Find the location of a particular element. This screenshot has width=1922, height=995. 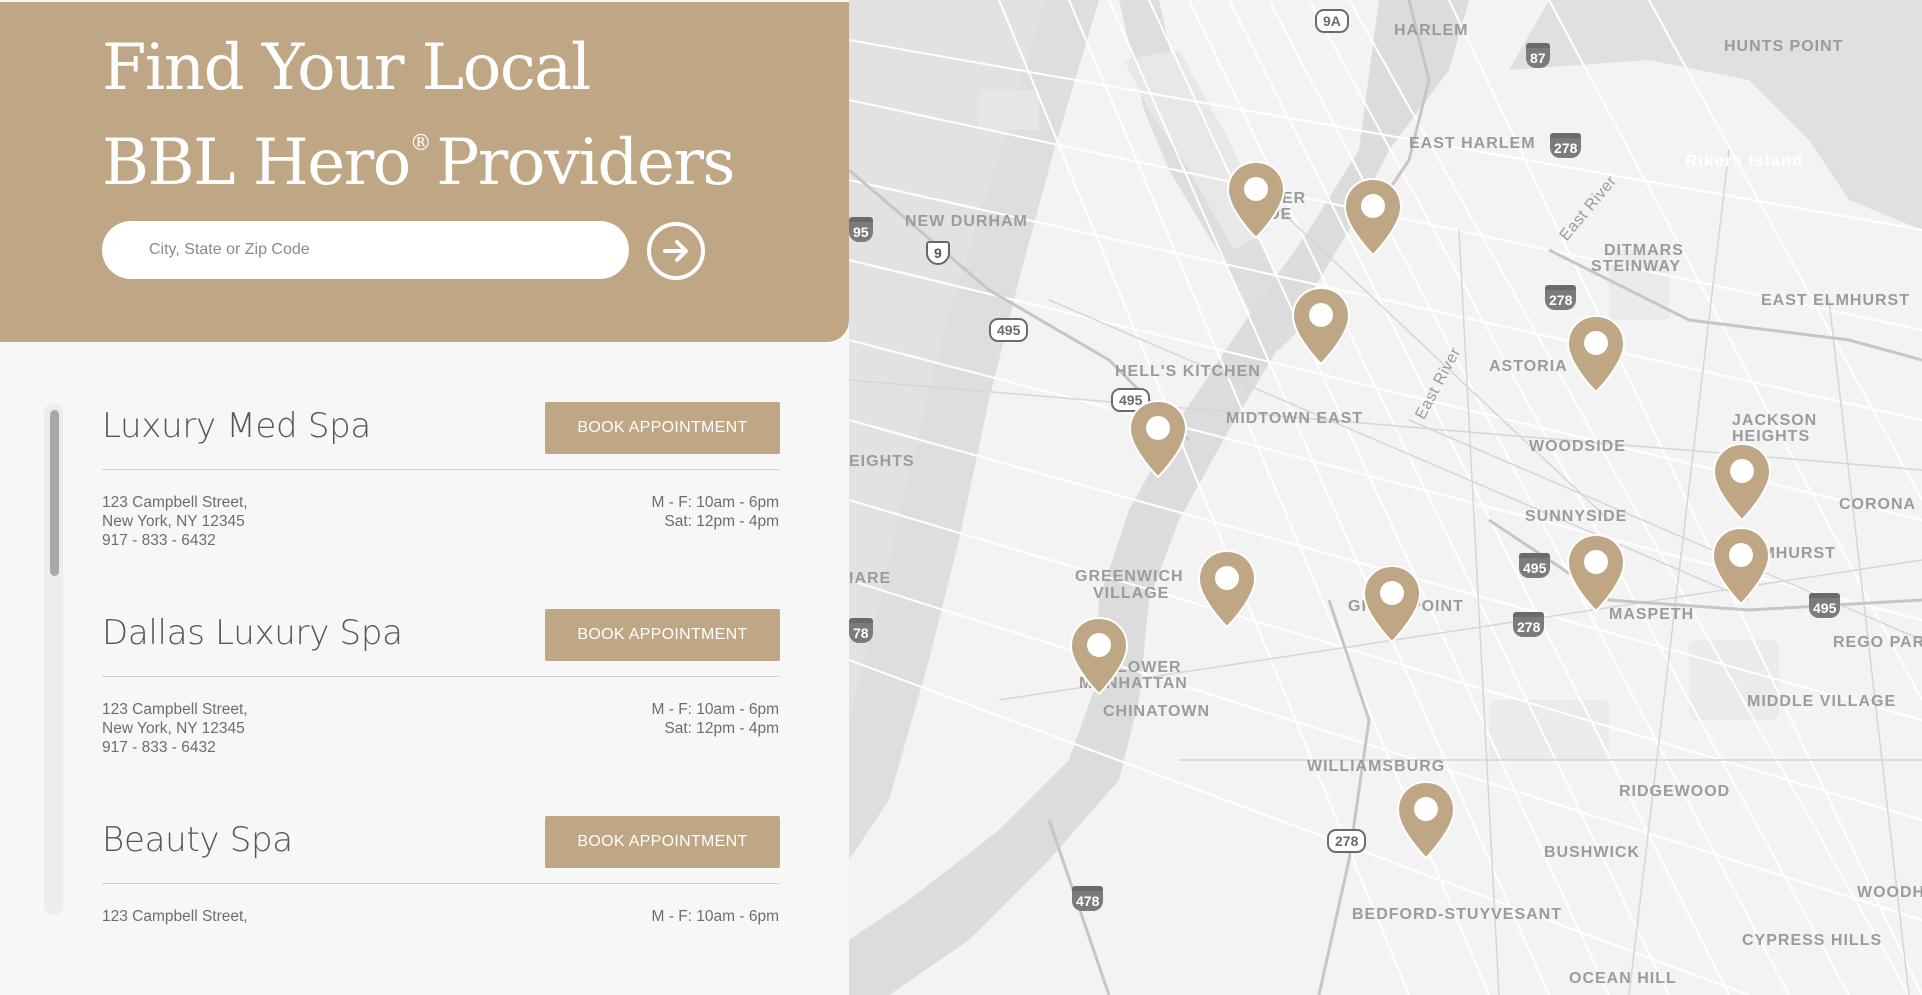

map-label: HUNTS POINT is located at coordinates (1784, 46).